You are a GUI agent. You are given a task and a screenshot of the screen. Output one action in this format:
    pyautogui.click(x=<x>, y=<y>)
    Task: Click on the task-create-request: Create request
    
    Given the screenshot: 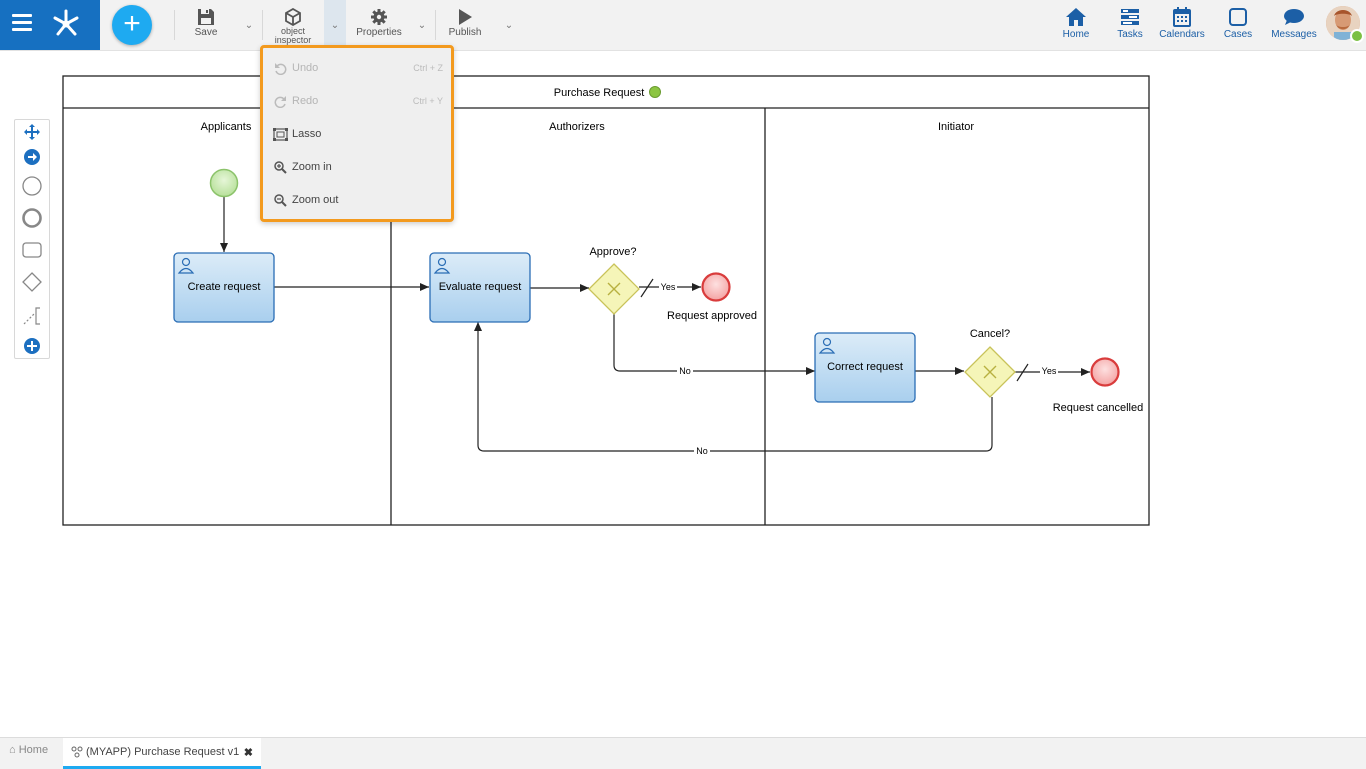 What is the action you would take?
    pyautogui.click(x=224, y=287)
    